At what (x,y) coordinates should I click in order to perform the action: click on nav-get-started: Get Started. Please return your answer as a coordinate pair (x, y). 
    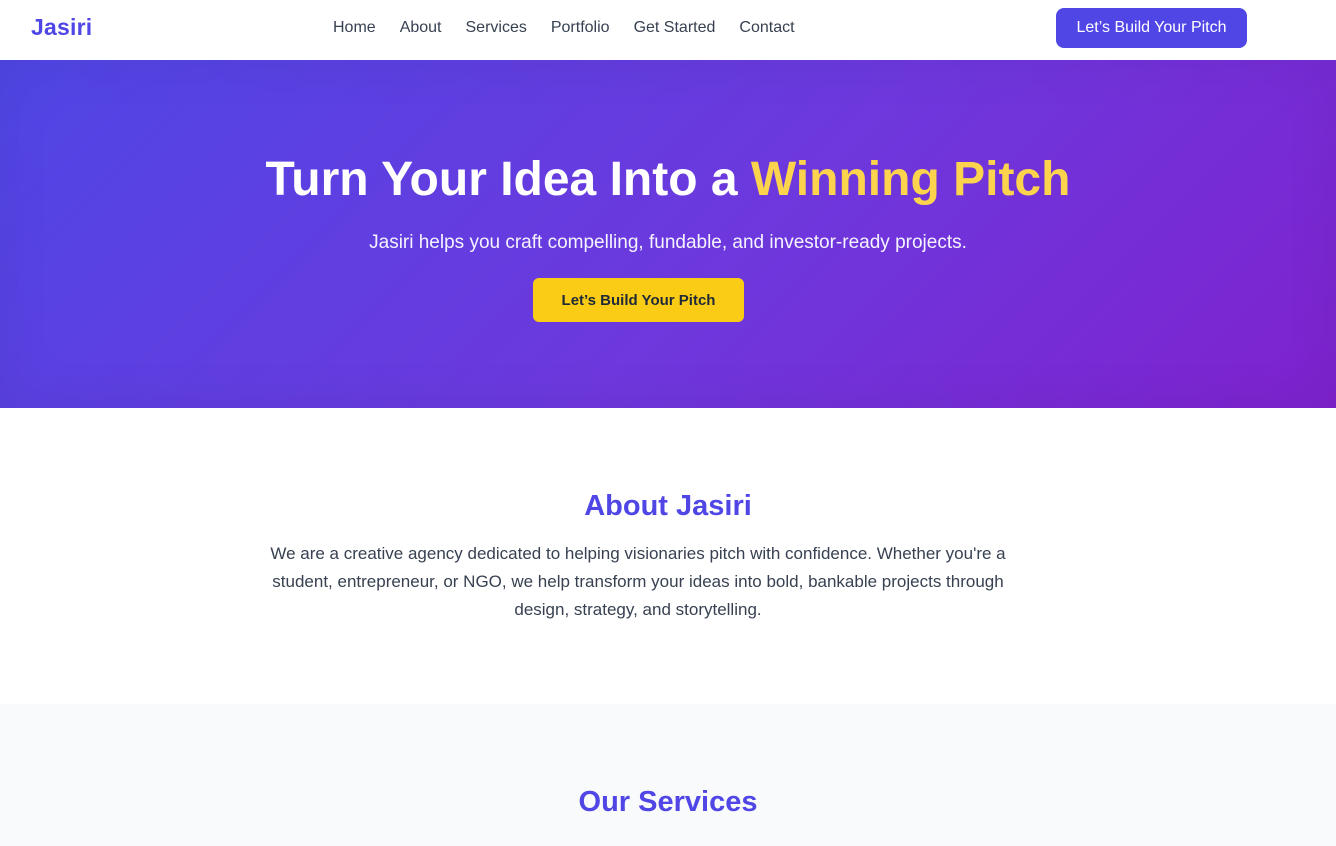
    Looking at the image, I should click on (675, 28).